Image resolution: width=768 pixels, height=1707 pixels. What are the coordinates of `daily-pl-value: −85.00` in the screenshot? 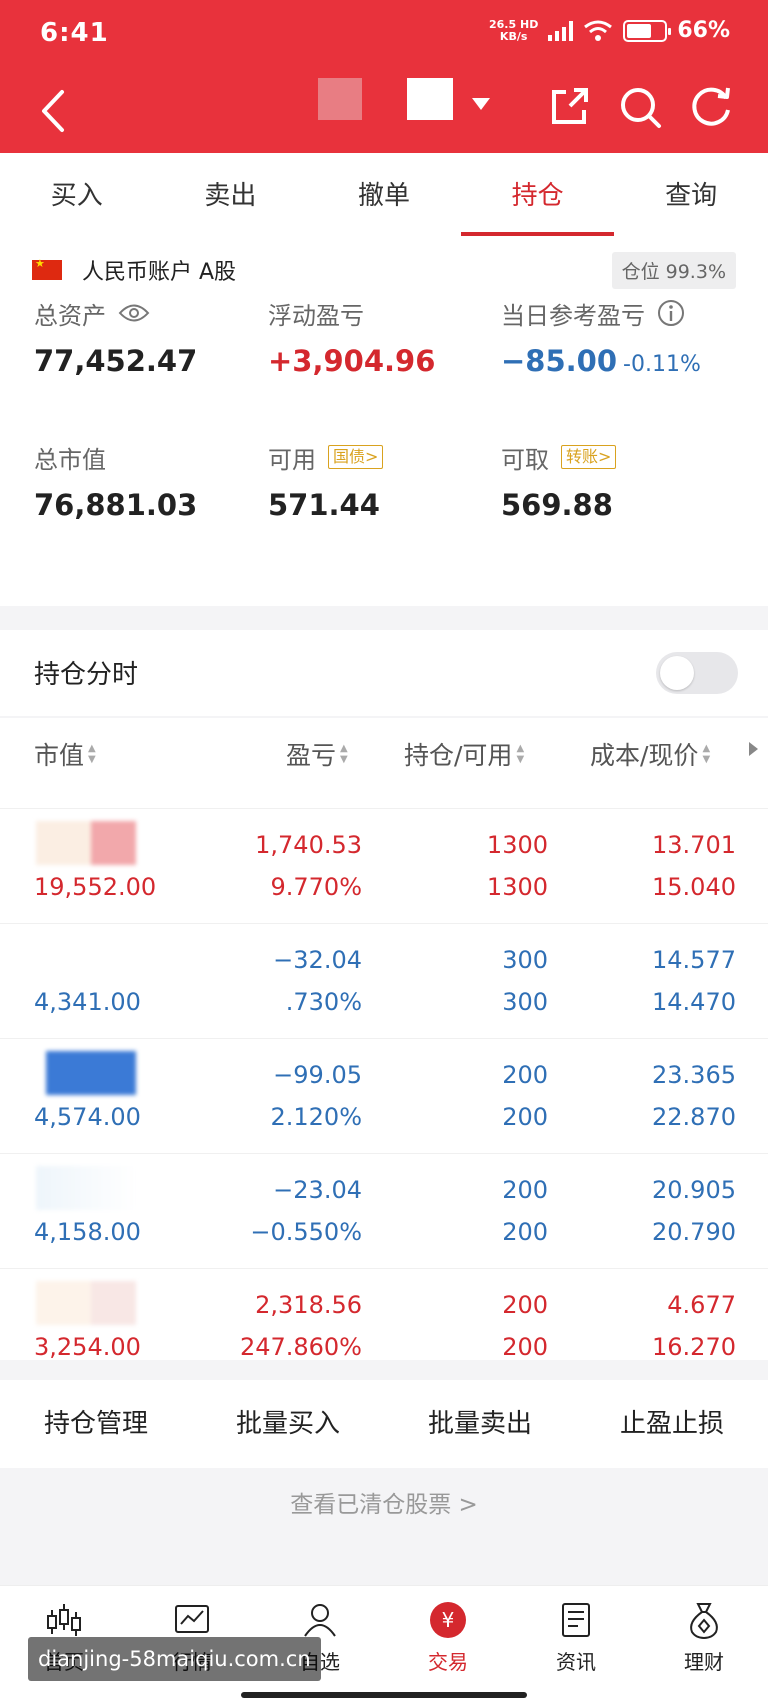 It's located at (559, 361).